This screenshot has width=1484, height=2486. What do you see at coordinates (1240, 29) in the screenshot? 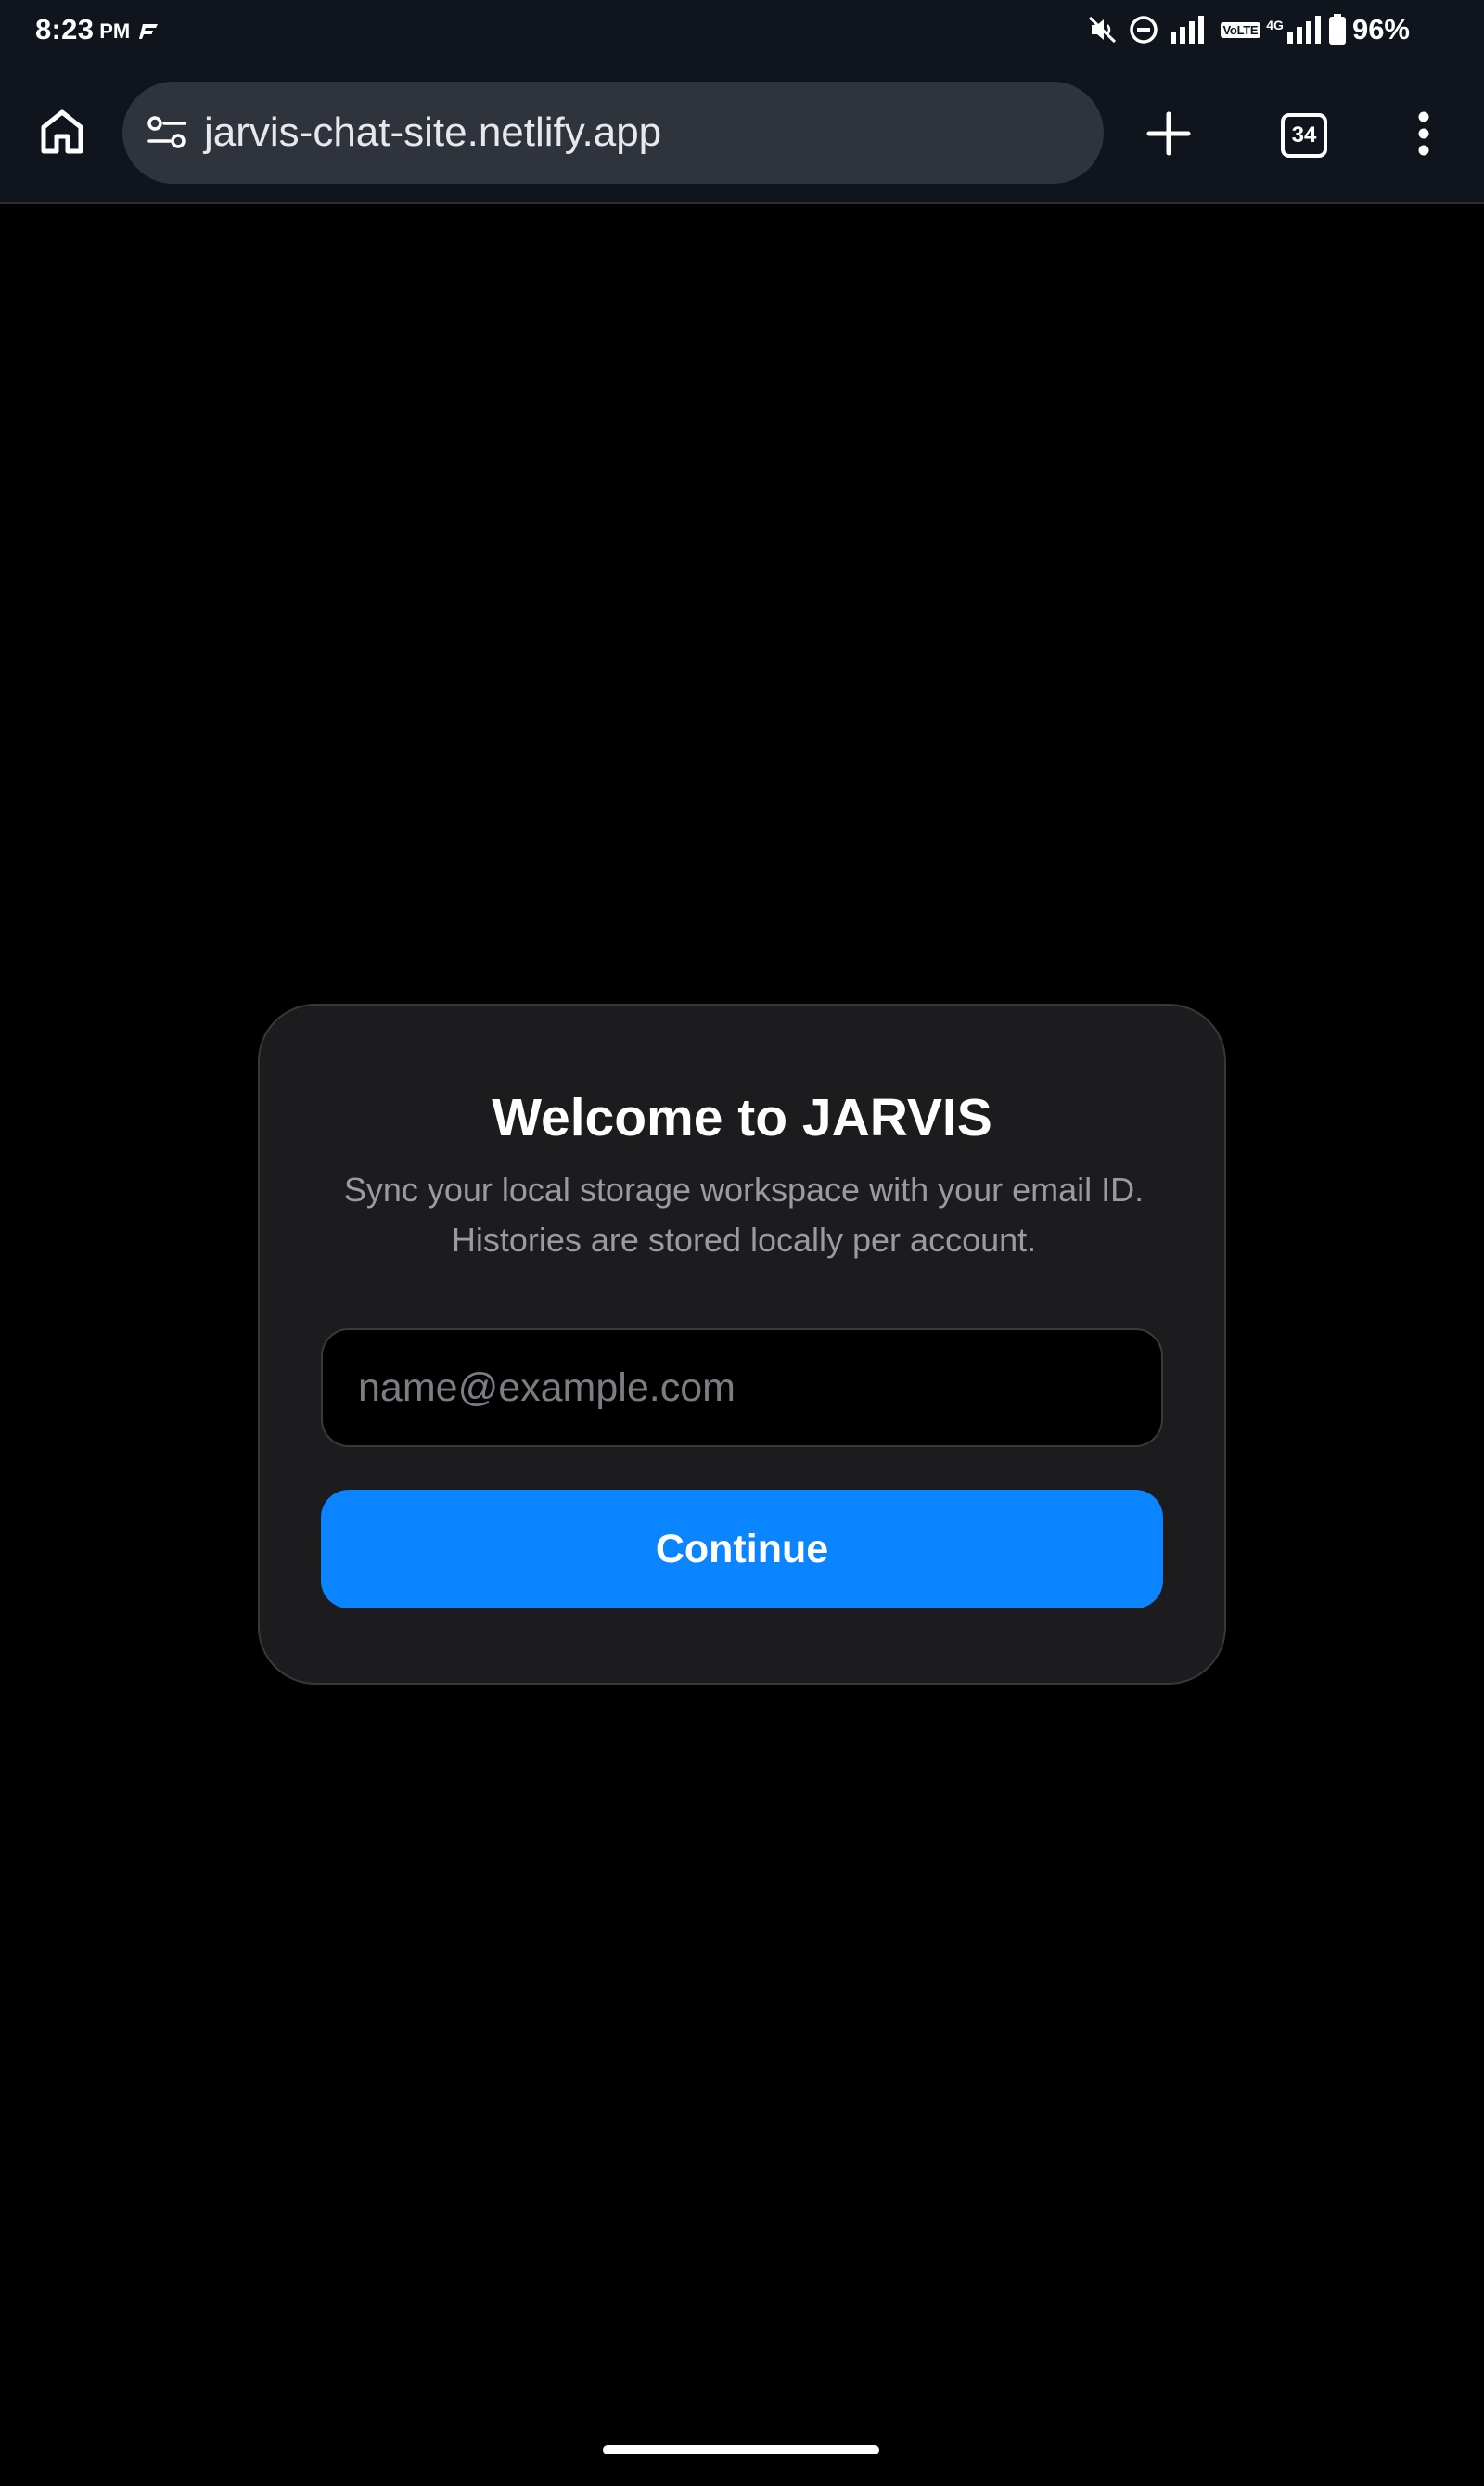
I see `volte-badge: VoLTE` at bounding box center [1240, 29].